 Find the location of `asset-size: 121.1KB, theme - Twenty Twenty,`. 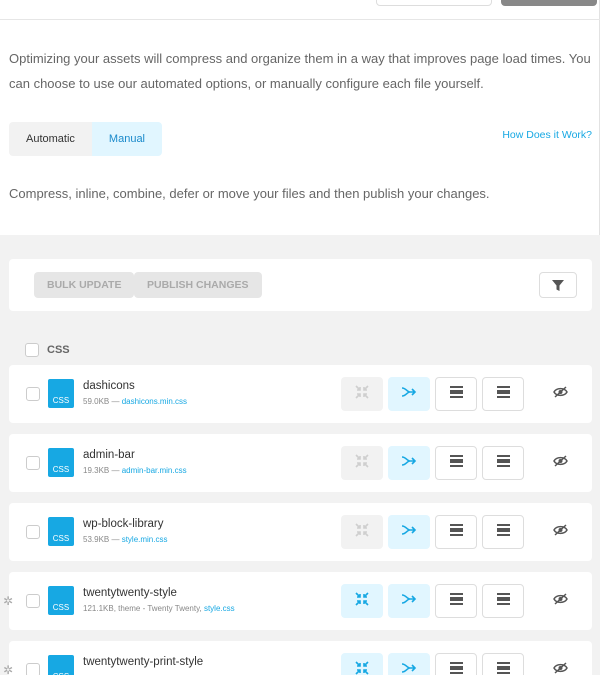

asset-size: 121.1KB, theme - Twenty Twenty, is located at coordinates (143, 608).